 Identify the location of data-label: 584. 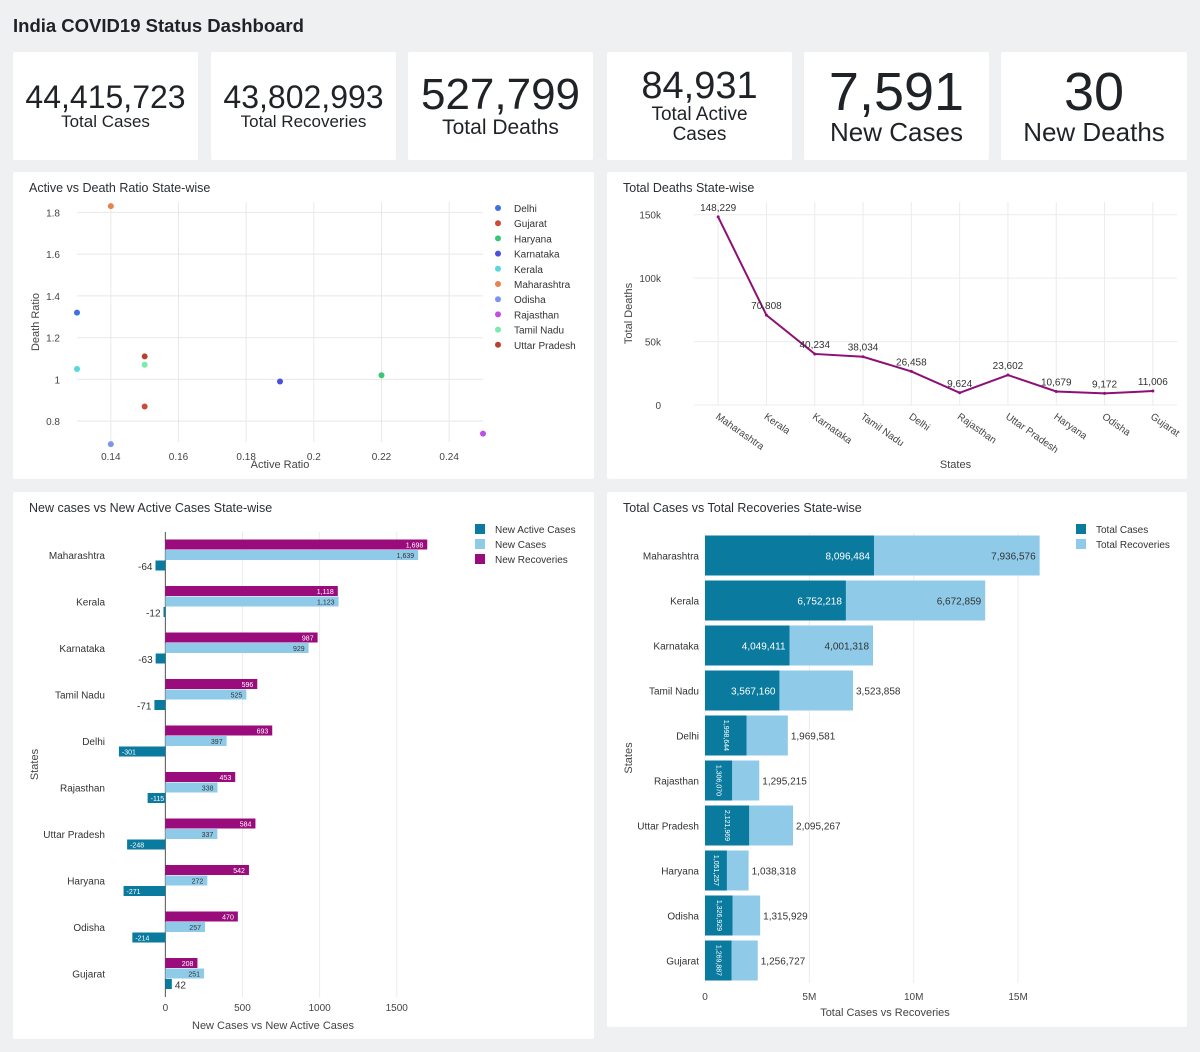
(246, 825).